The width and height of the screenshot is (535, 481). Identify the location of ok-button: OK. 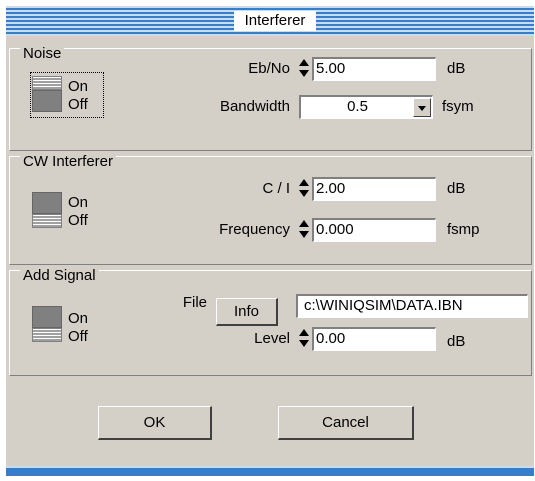
(155, 423).